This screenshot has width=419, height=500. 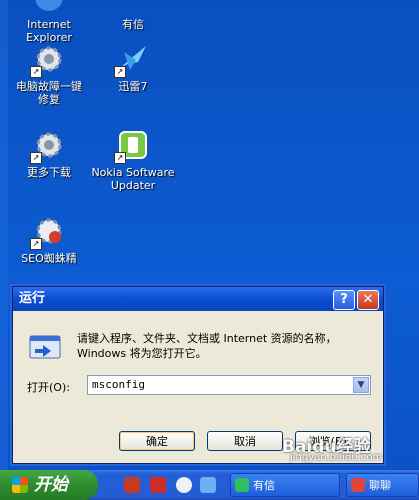 I want to click on run-window-icon, so click(x=46, y=348).